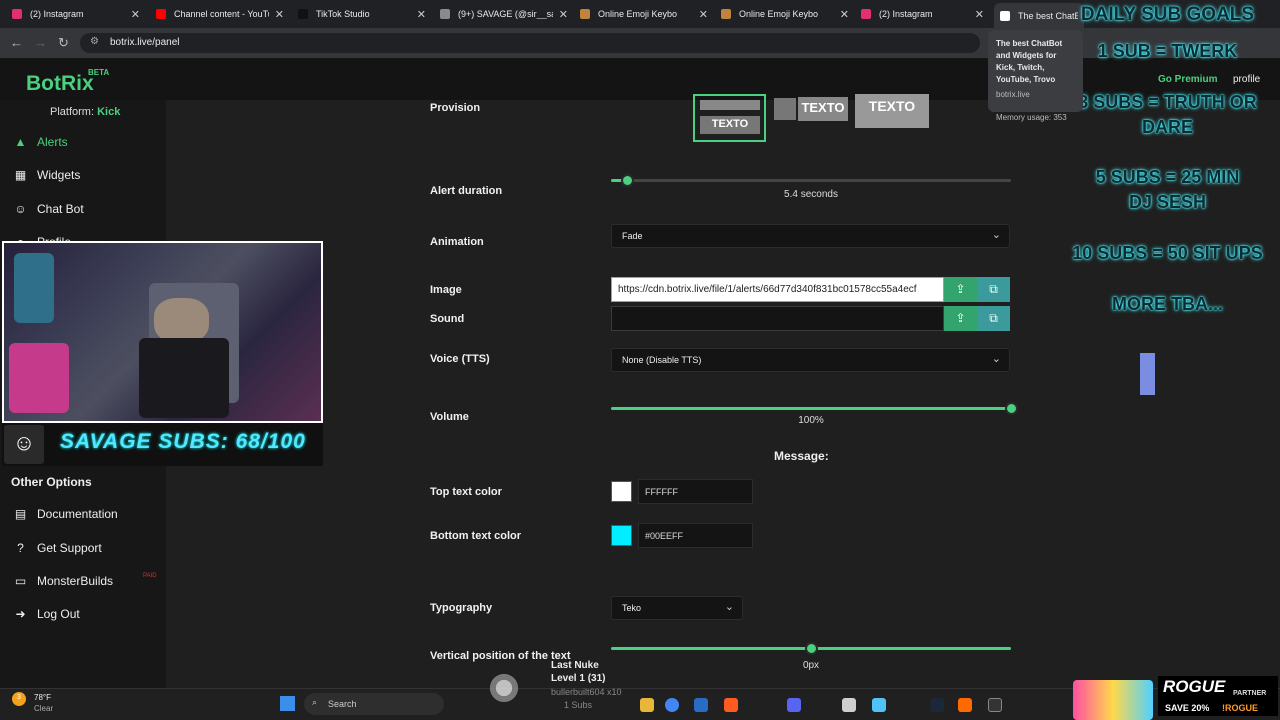 The height and width of the screenshot is (720, 1280). I want to click on sidebar-item-documentation: ▤ Documentation, so click(66, 514).